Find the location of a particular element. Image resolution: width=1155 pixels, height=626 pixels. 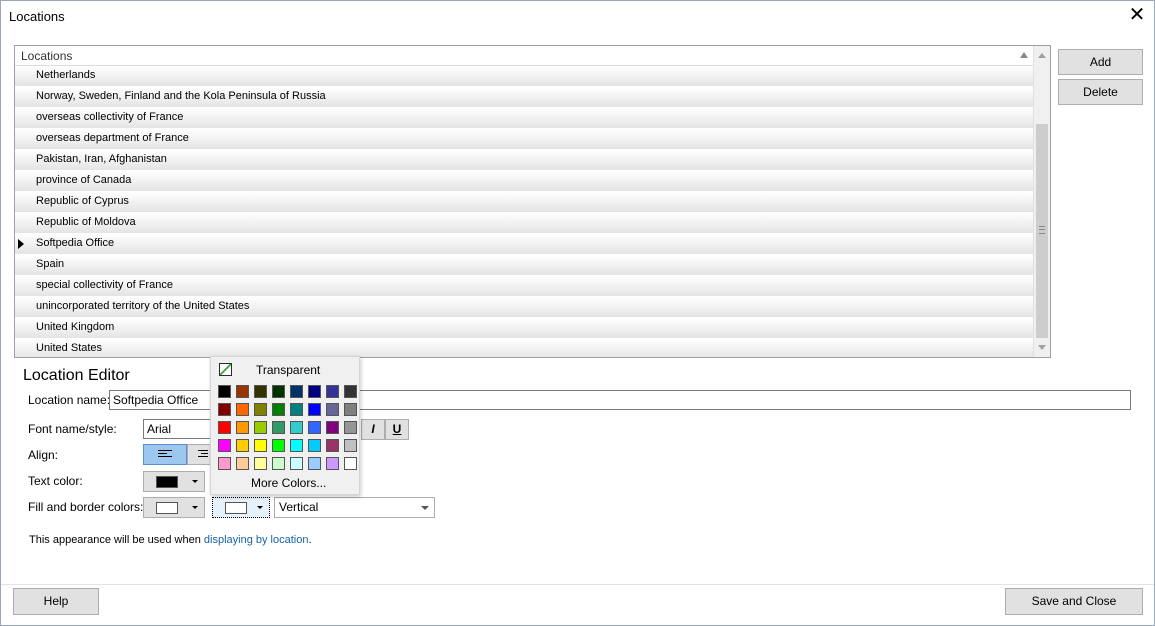

delete-button: Delete is located at coordinates (1100, 92).